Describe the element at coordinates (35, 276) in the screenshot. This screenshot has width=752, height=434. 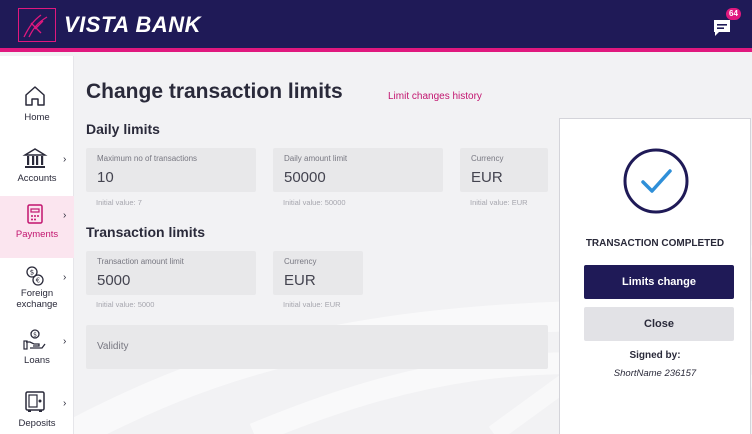
I see `currency-exchange-icon: $ €` at that location.